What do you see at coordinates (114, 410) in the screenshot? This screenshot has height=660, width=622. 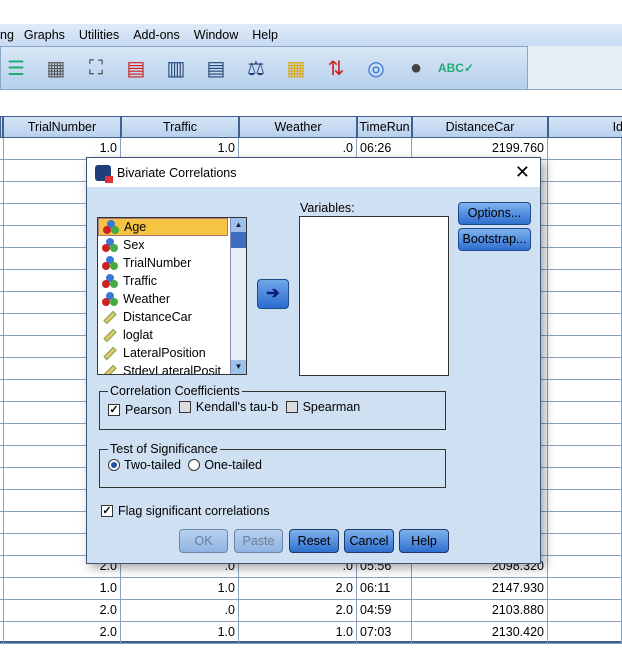 I see `pearson-checkbox: ✓` at bounding box center [114, 410].